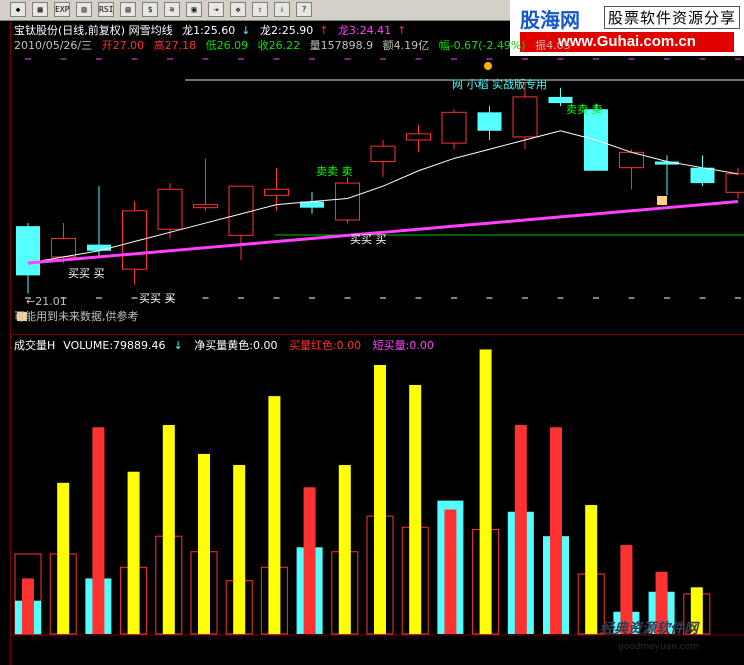 The height and width of the screenshot is (665, 744). I want to click on buy-red: 买量红色:0.00, so click(325, 345).